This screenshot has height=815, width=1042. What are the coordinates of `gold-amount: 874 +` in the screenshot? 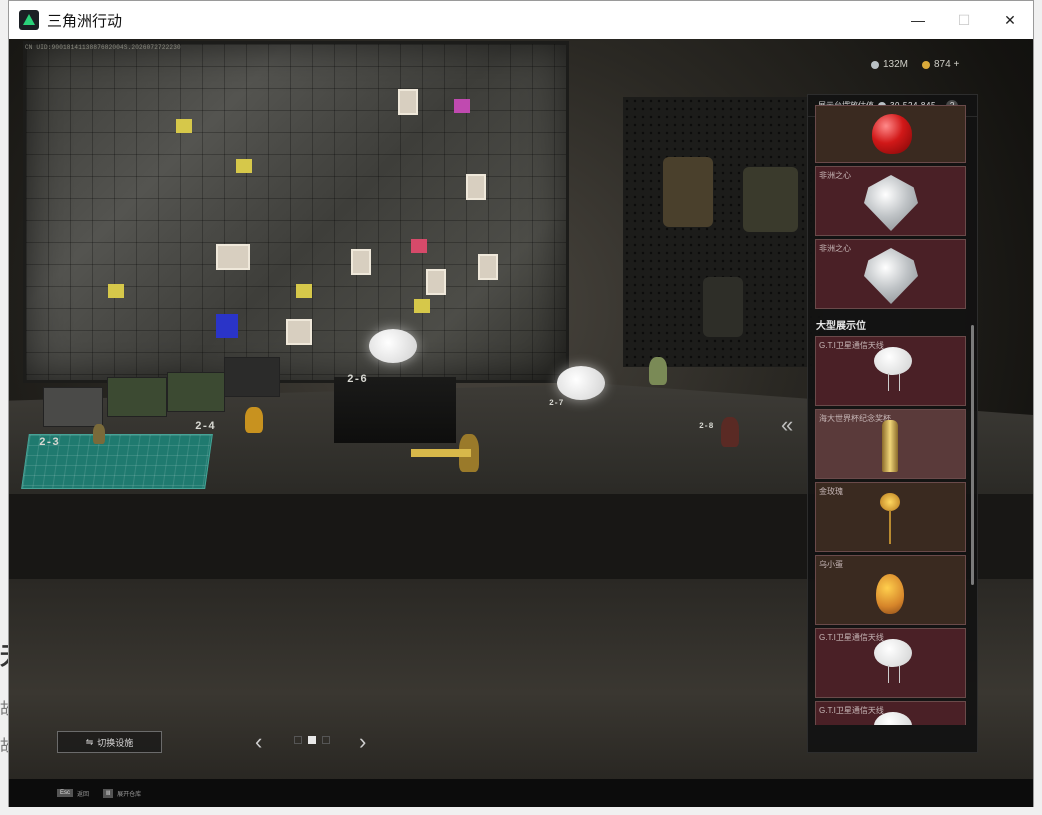 It's located at (947, 64).